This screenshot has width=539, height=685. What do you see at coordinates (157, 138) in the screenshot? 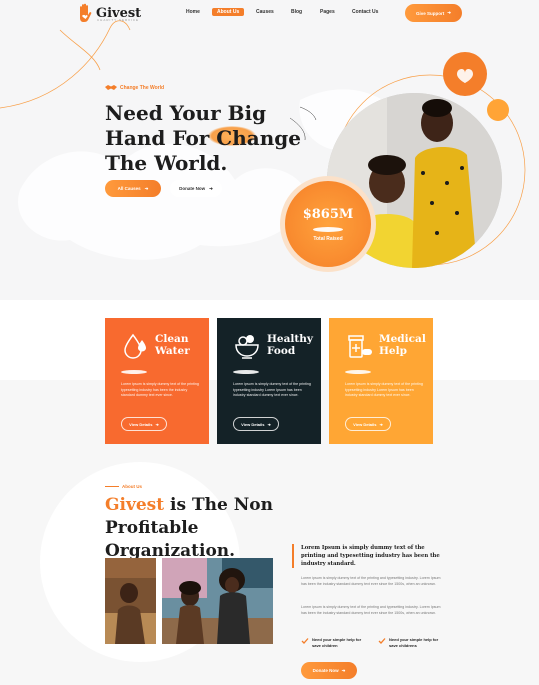
I see `hero-headline-line-2a: Hand For` at bounding box center [157, 138].